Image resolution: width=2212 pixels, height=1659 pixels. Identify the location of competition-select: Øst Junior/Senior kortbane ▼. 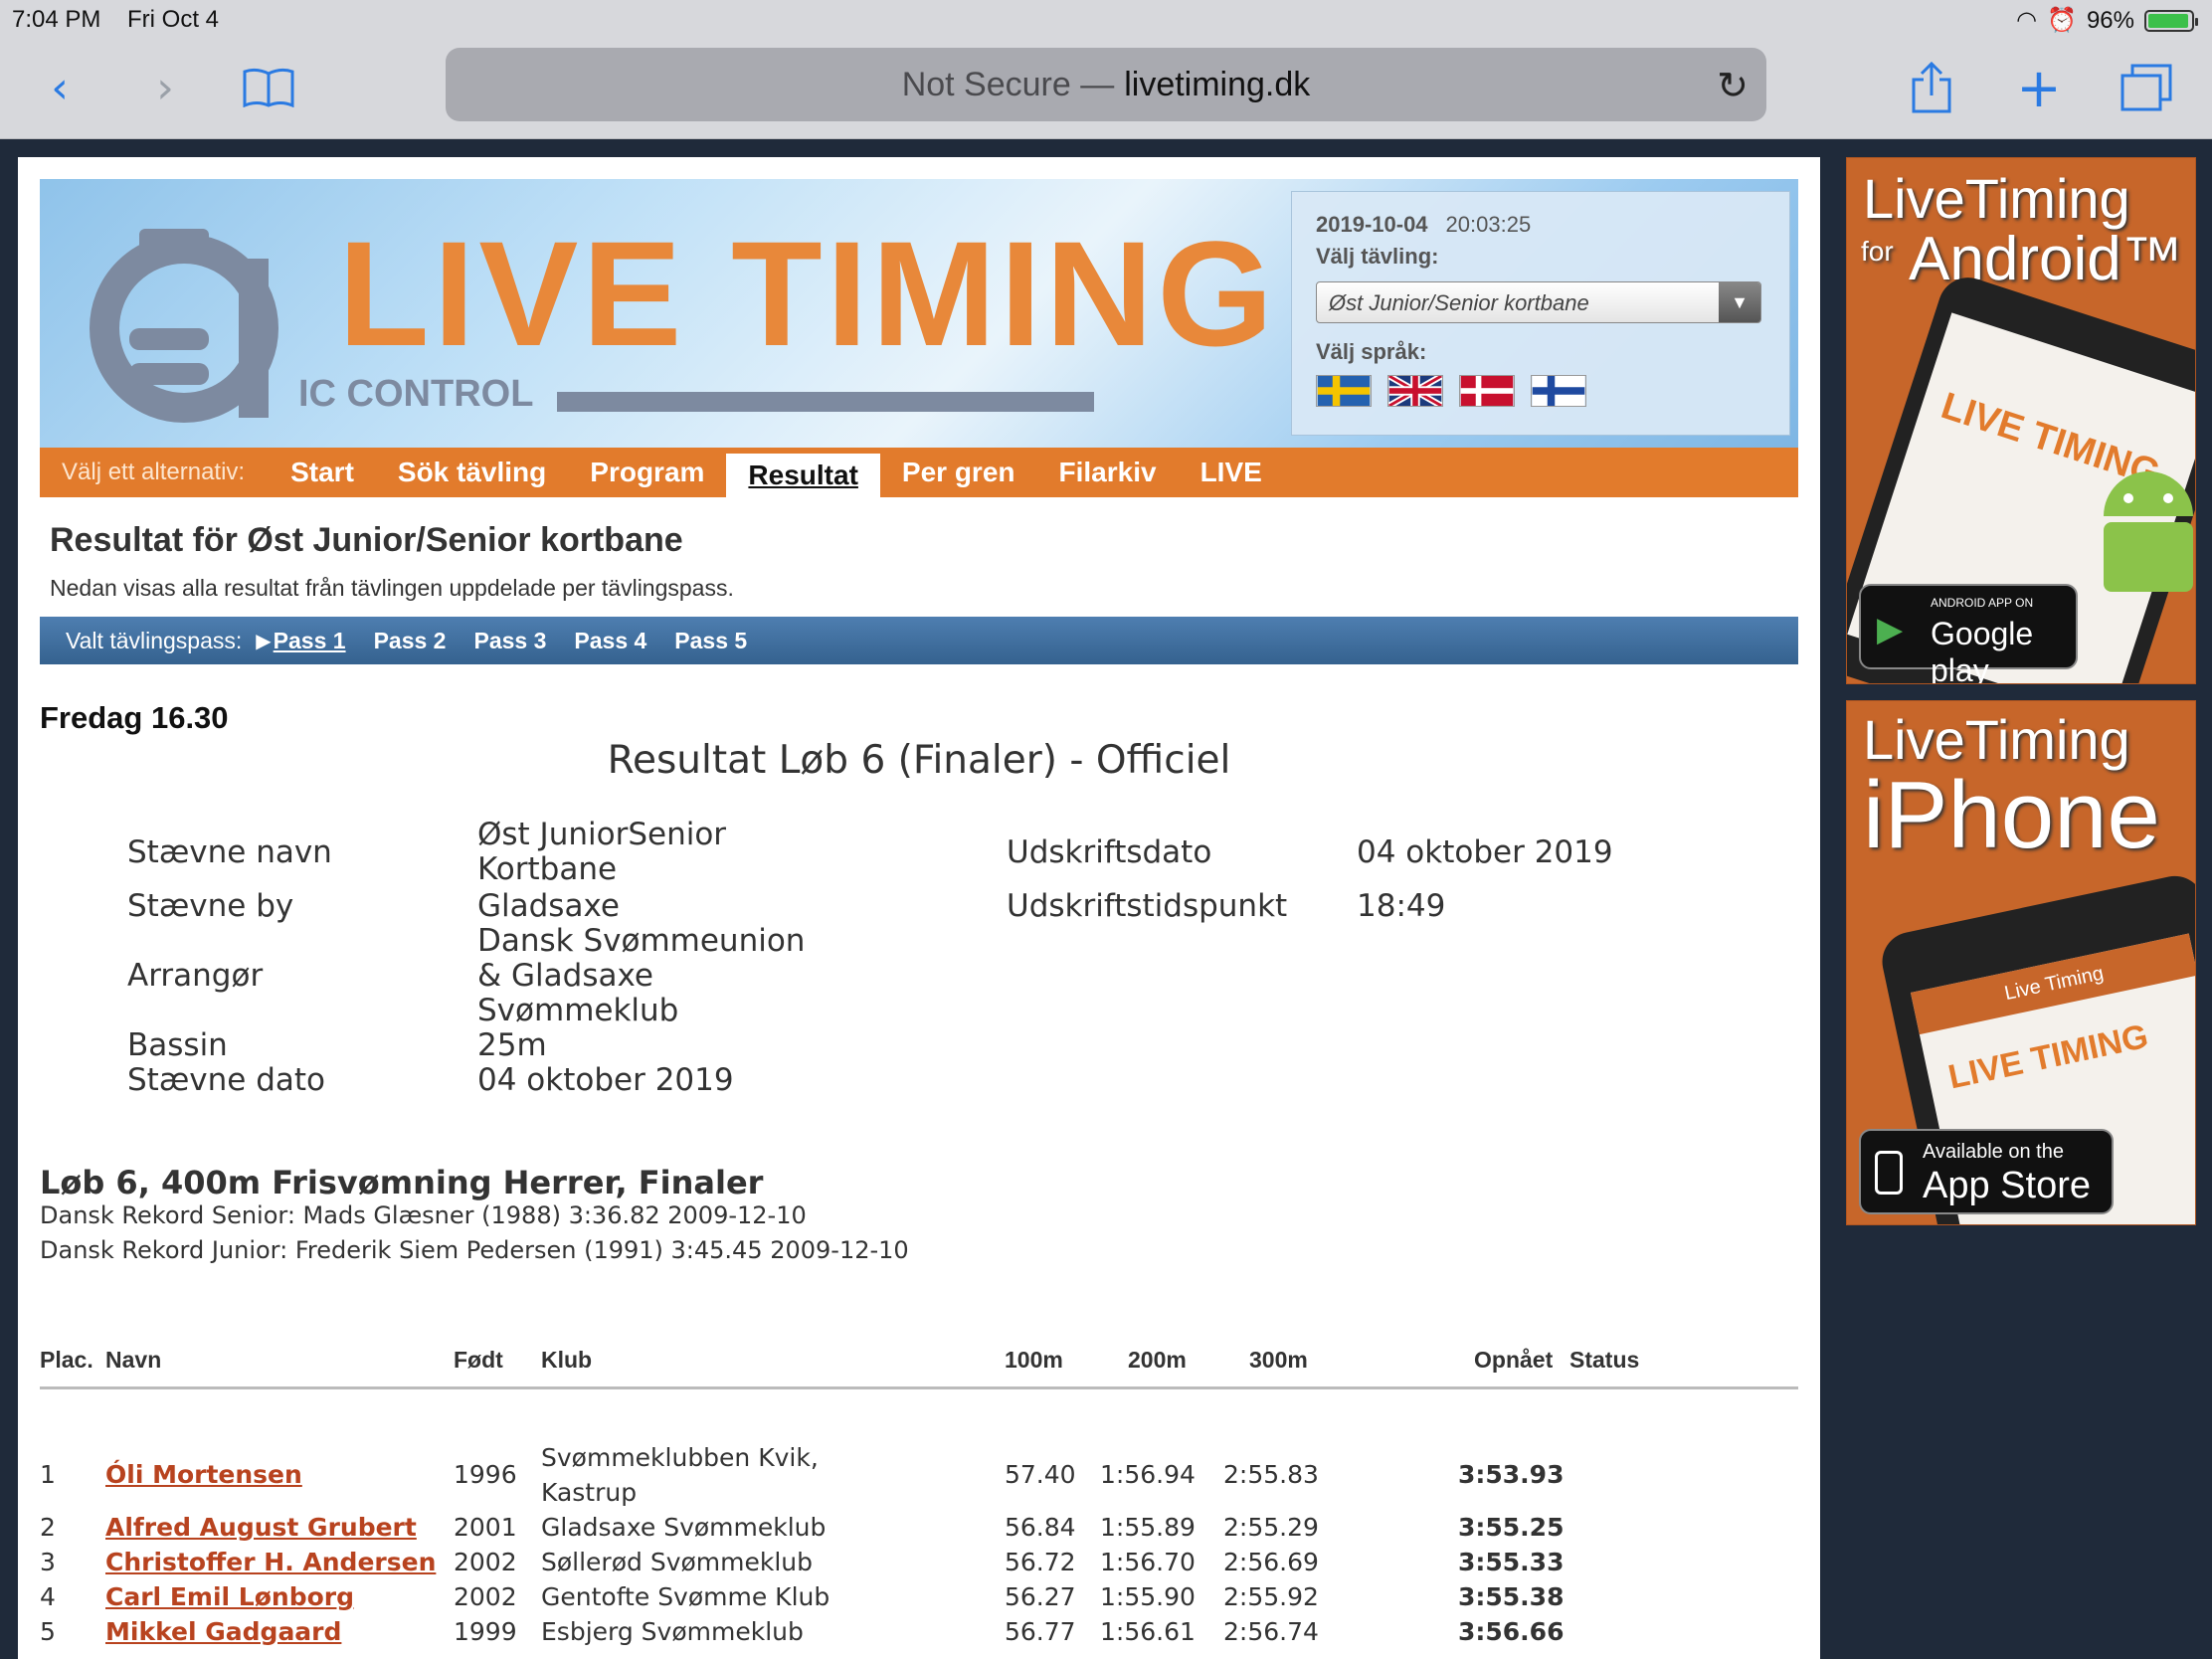
(1538, 302).